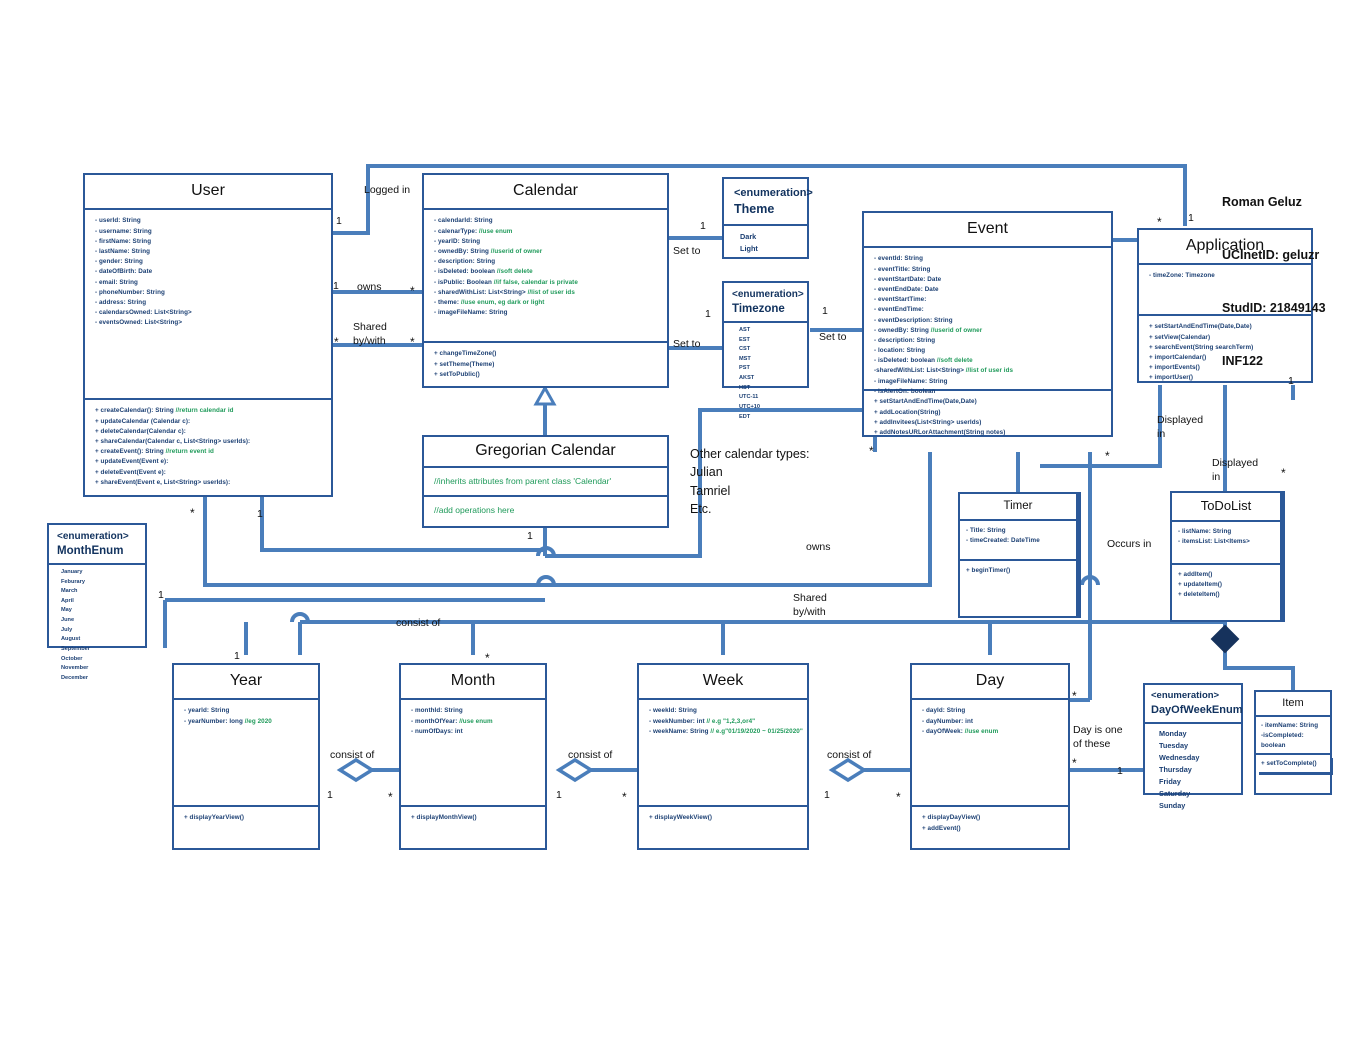 The height and width of the screenshot is (1047, 1358). What do you see at coordinates (848, 770) in the screenshot?
I see `aggregation-diamond-week-day` at bounding box center [848, 770].